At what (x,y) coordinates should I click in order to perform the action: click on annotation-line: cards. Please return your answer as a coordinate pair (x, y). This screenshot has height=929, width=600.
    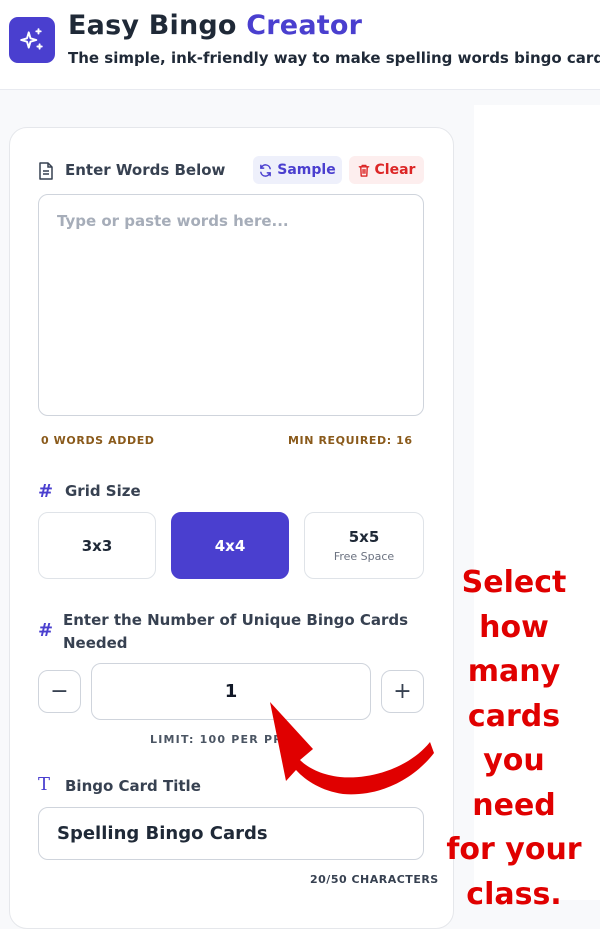
    Looking at the image, I should click on (514, 716).